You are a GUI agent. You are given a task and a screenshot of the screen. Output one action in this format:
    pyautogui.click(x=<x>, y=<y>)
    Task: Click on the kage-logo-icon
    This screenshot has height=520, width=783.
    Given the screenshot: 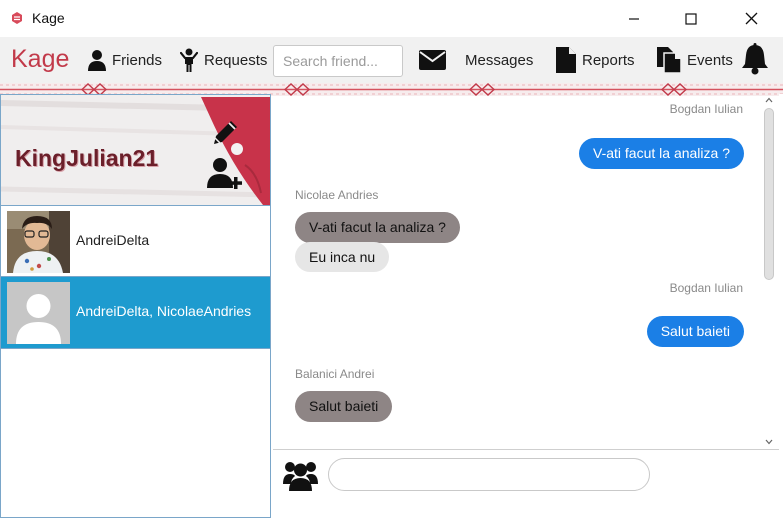 What is the action you would take?
    pyautogui.click(x=17, y=18)
    